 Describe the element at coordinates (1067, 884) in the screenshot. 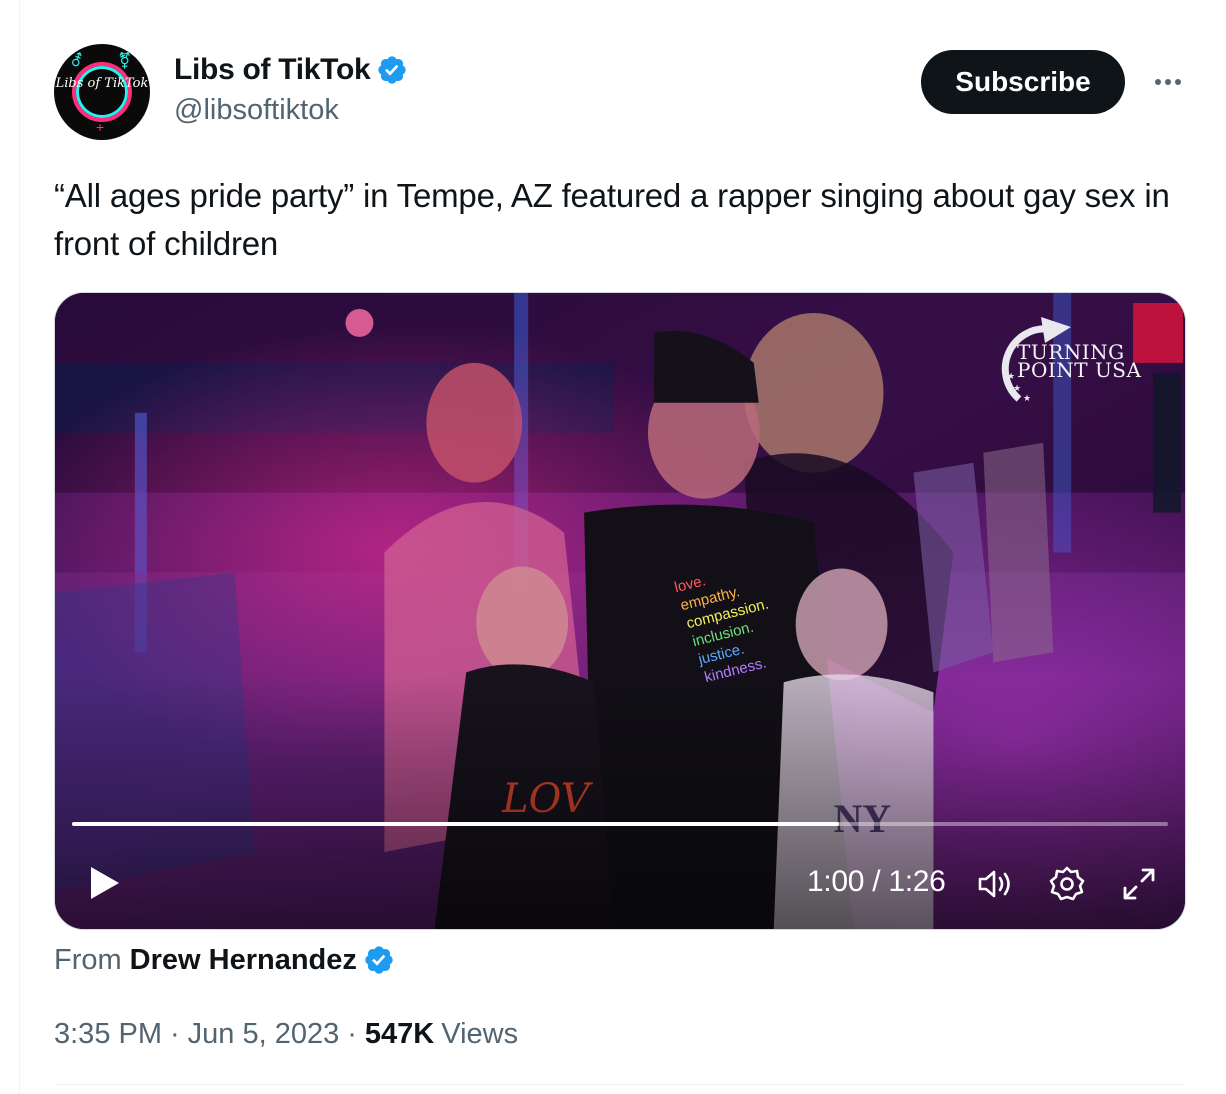

I see `settings-icon` at that location.